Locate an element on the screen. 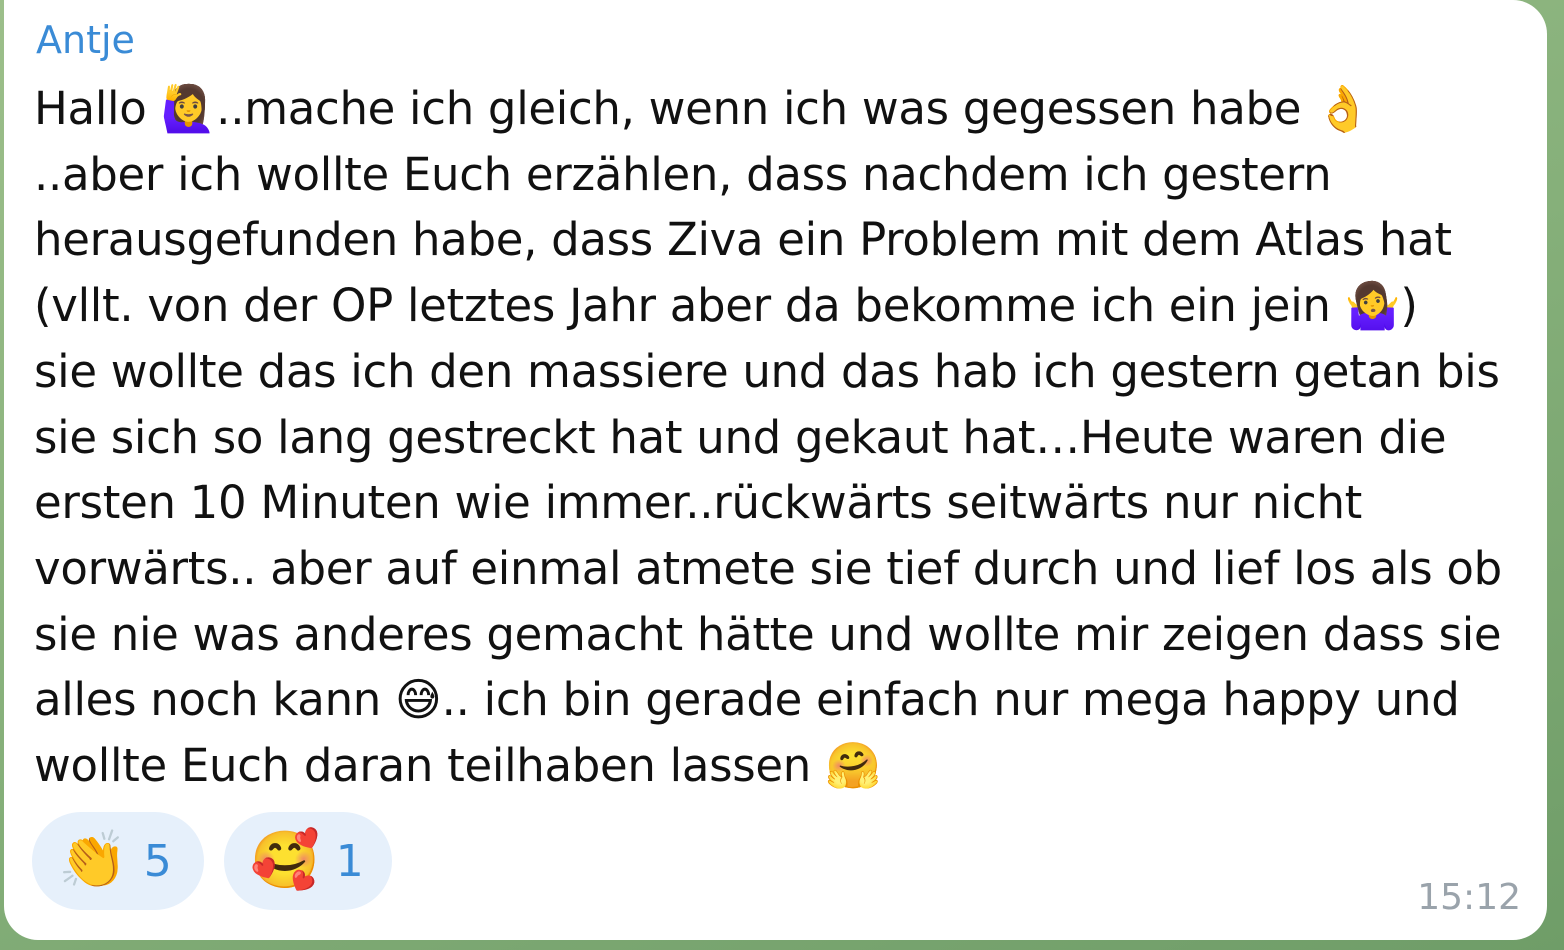 The width and height of the screenshot is (1564, 950). smiling-face-with-hearts-icon: 🥰 is located at coordinates (285, 860).